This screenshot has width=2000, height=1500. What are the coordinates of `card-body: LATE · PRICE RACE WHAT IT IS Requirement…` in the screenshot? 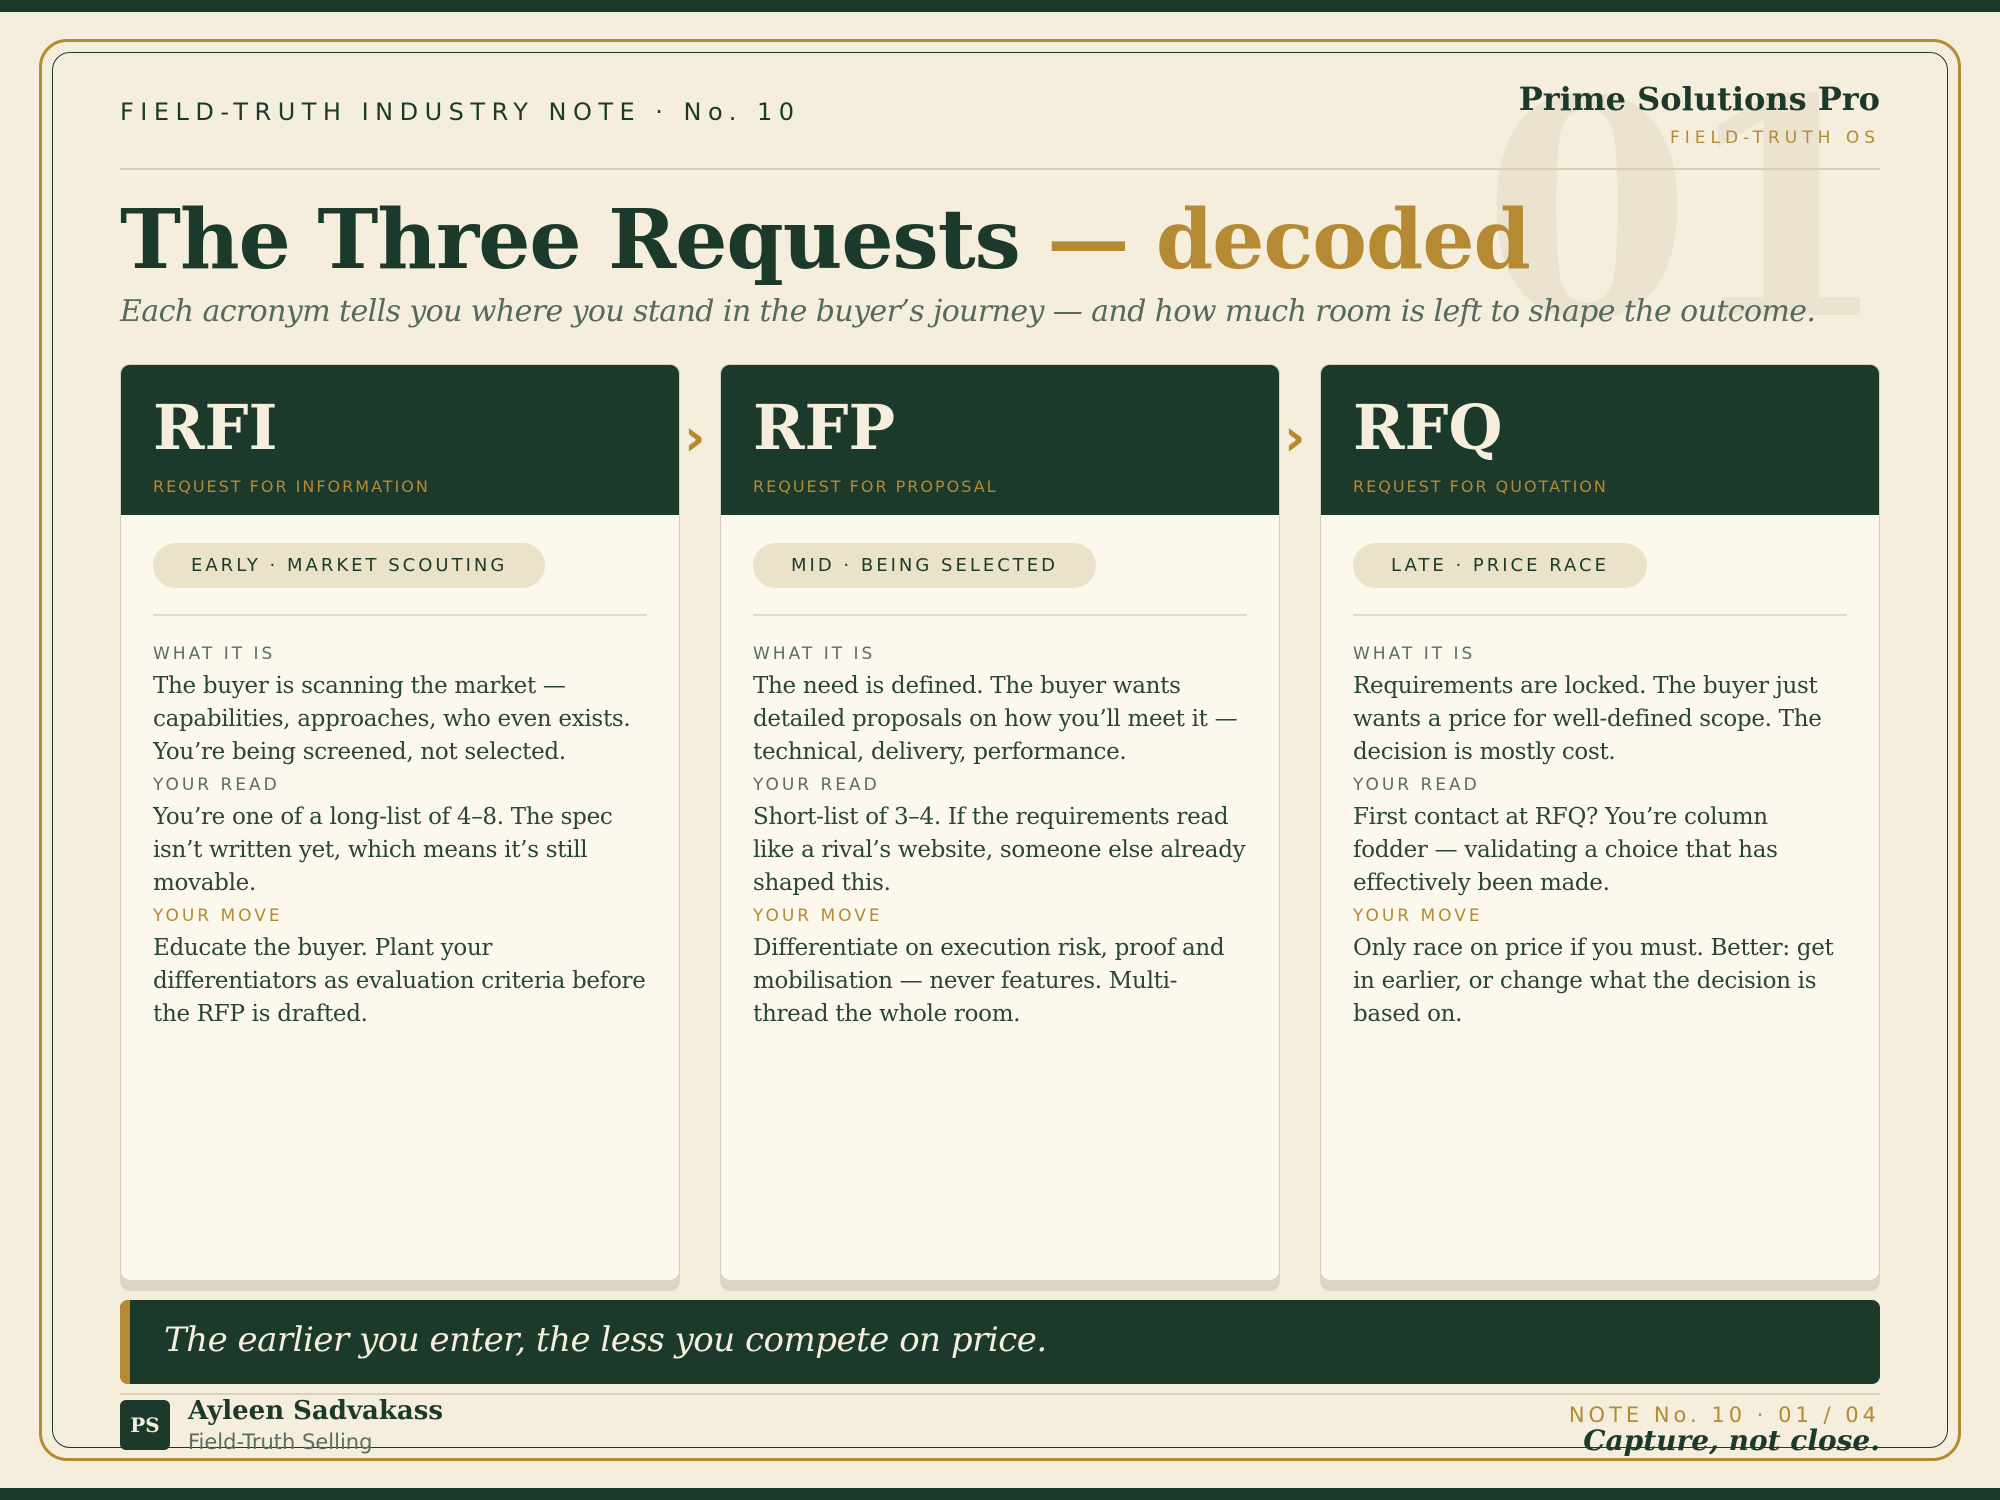 It's located at (1600, 773).